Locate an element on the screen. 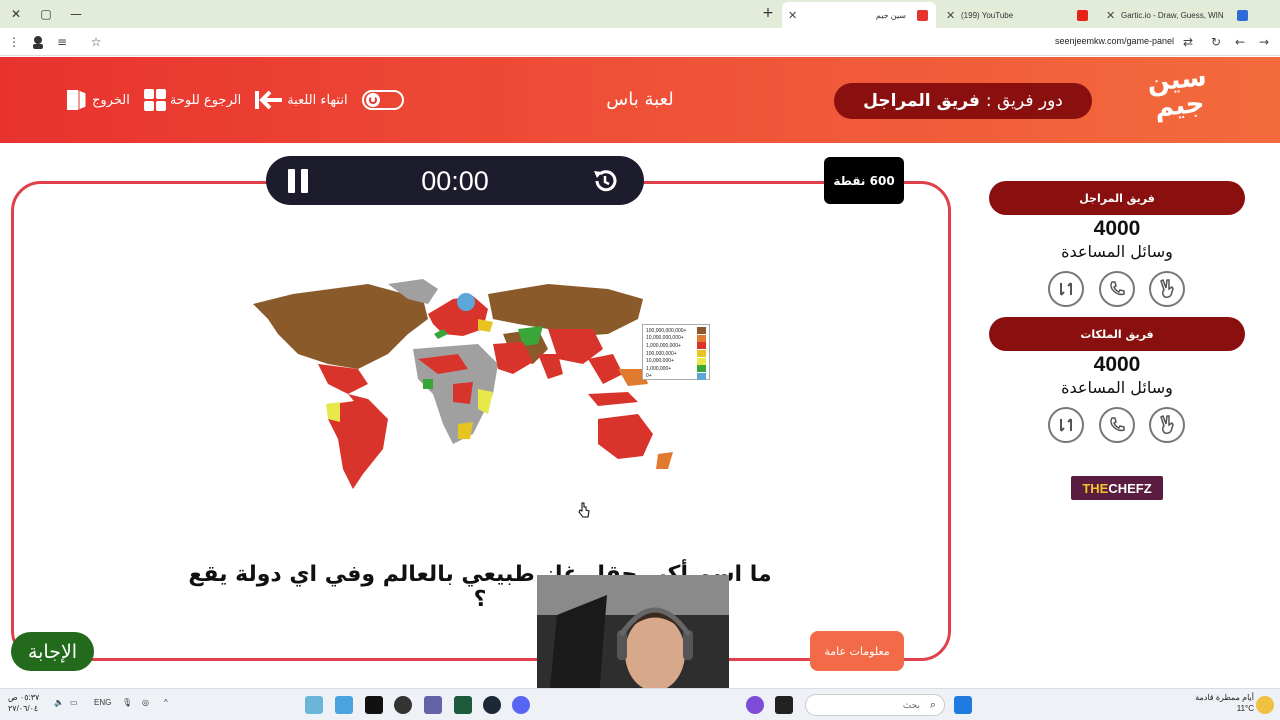  close-window-icon: ✕ is located at coordinates (16, 14).